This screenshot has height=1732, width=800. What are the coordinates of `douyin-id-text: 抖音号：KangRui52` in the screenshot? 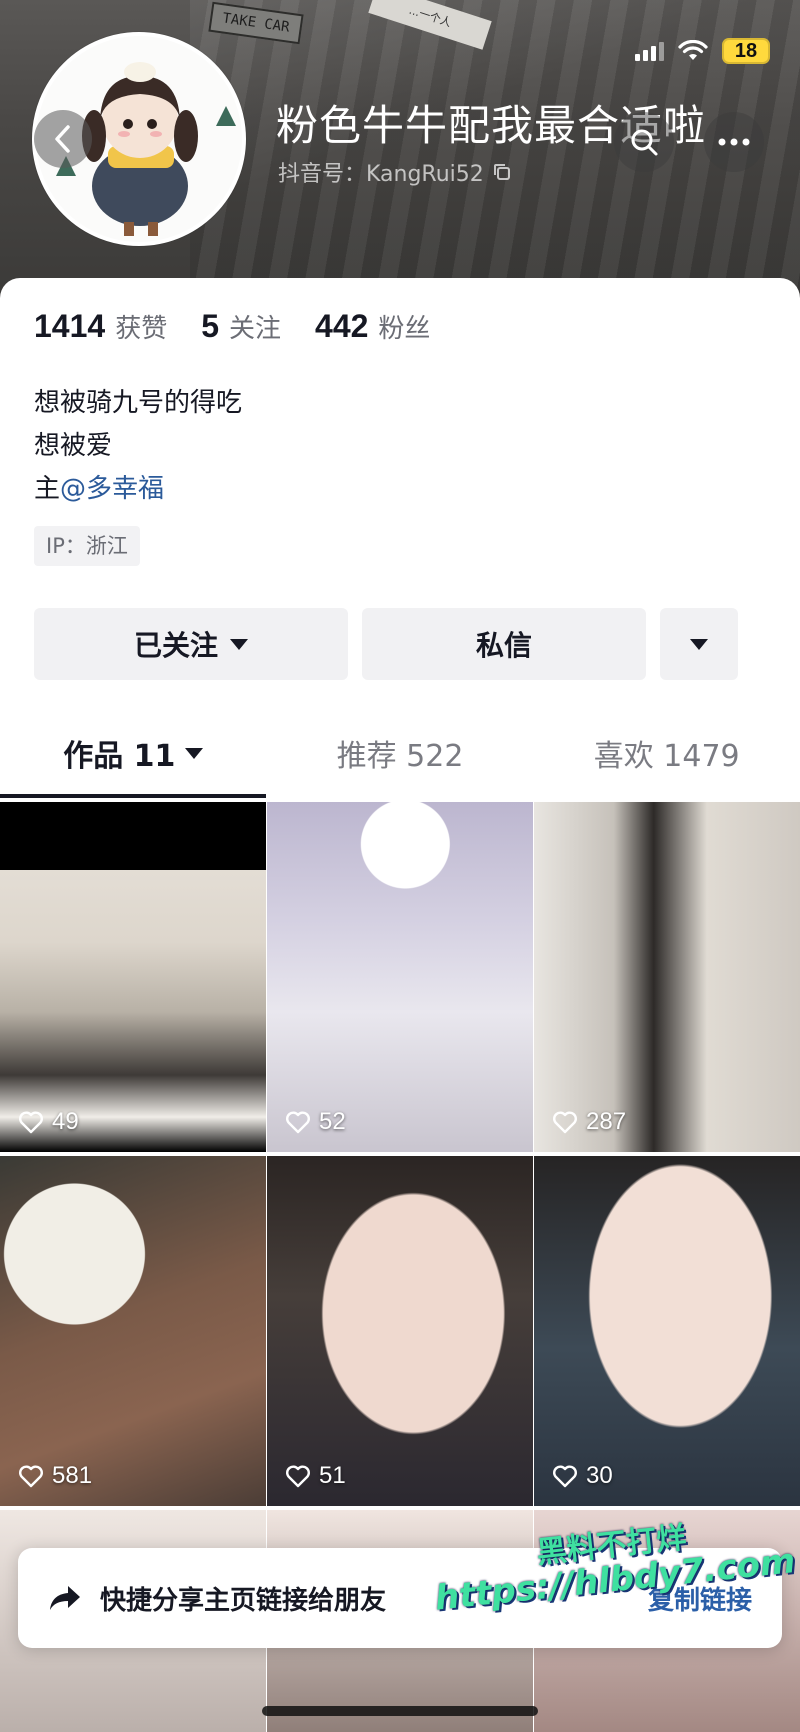 It's located at (381, 174).